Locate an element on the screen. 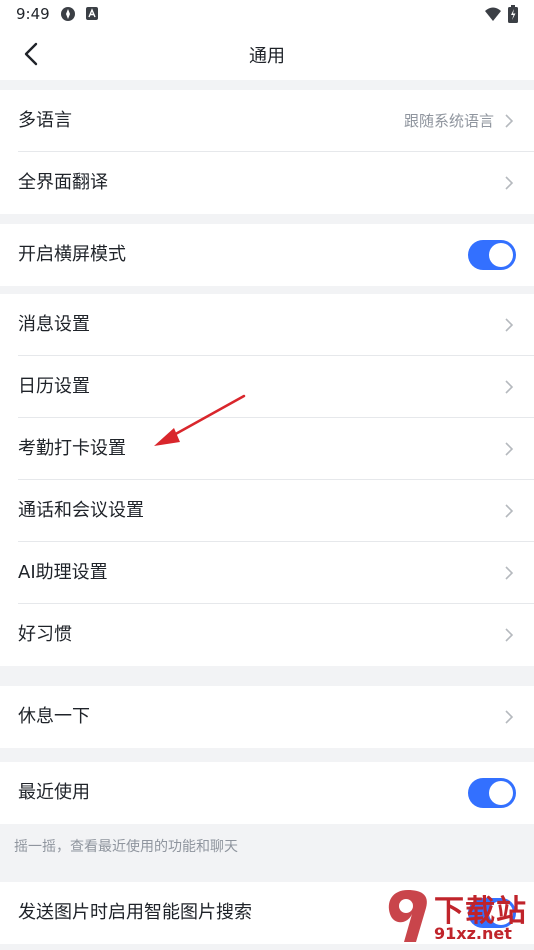 This screenshot has height=950, width=534. status-bar: 9:49 is located at coordinates (267, 14).